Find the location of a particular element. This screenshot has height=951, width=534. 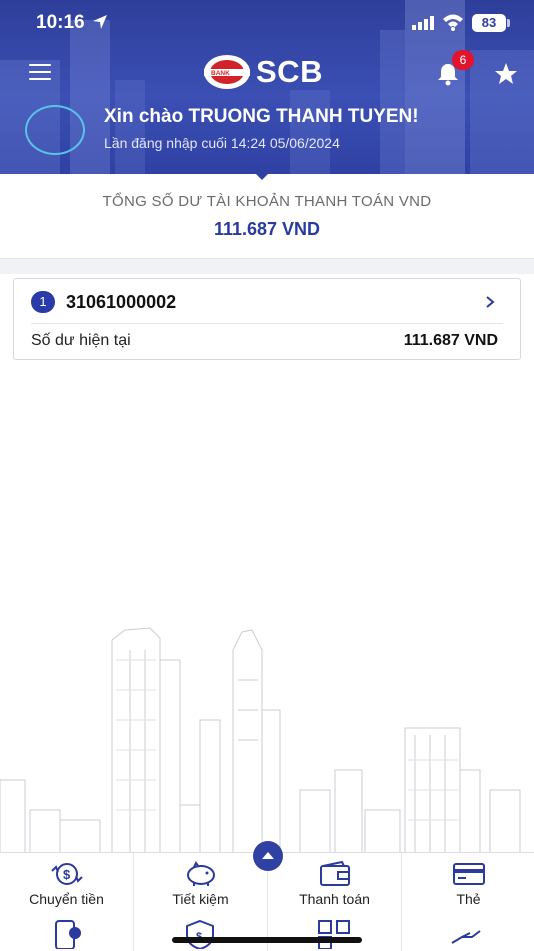

notification-badge: 6 is located at coordinates (463, 60).